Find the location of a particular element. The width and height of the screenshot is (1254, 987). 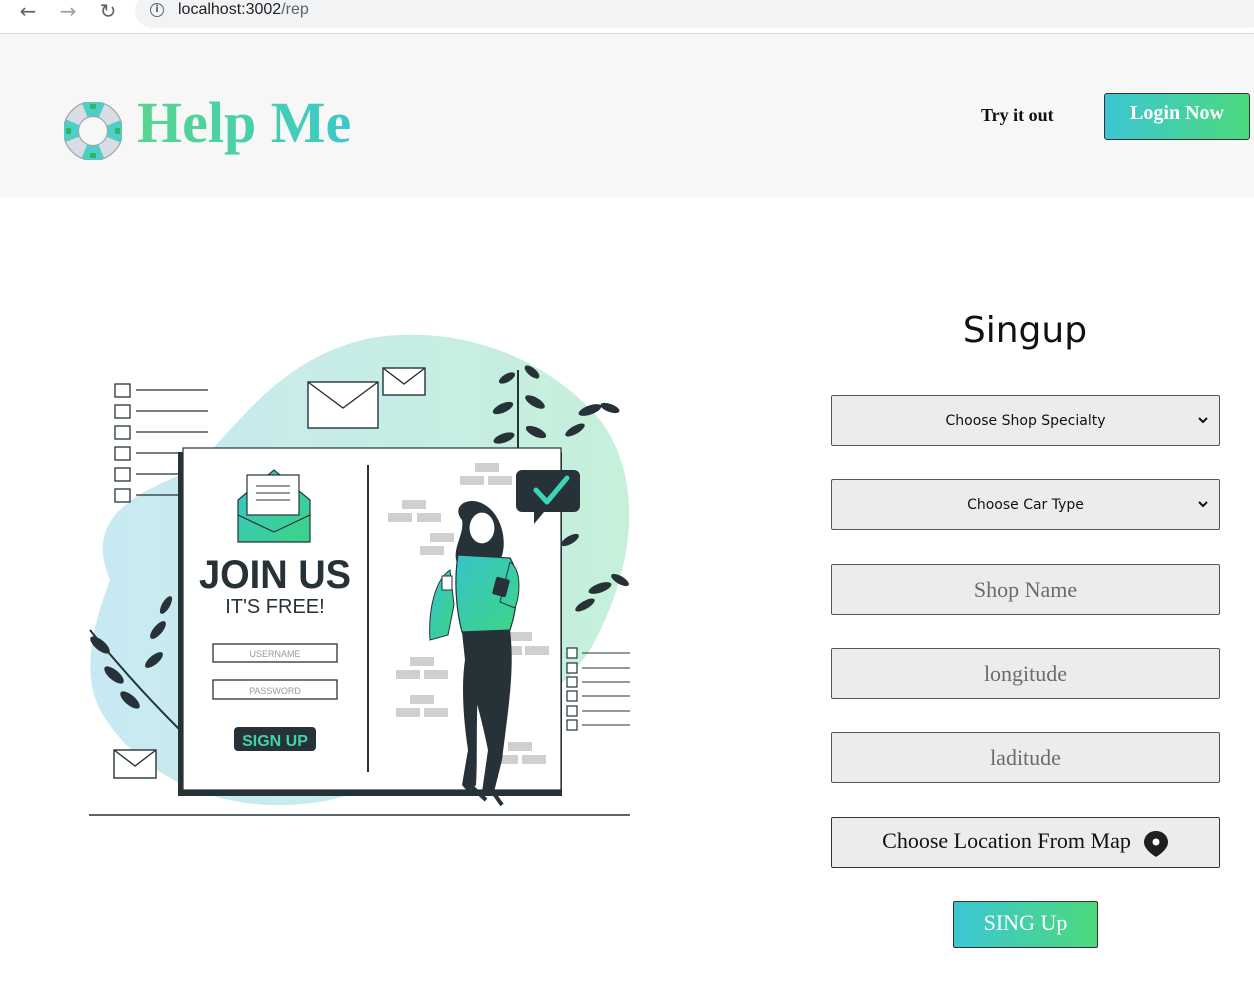

shop-specialty-select: Choose Shop Specialty is located at coordinates (1025, 420).